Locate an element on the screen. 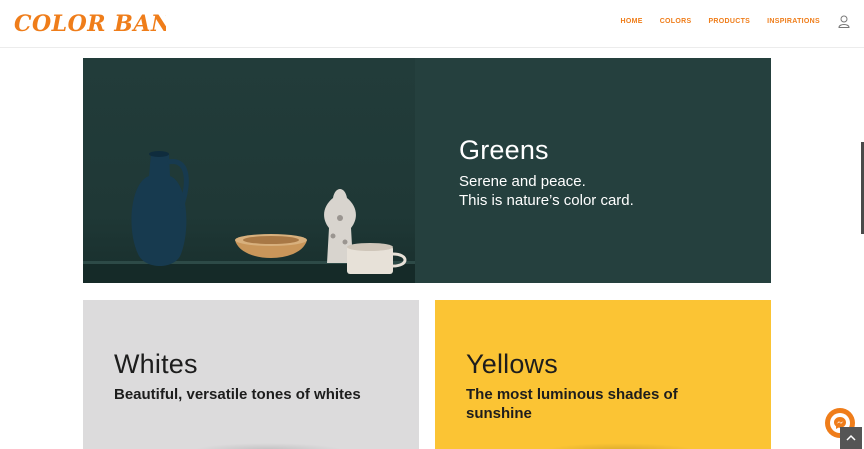 The width and height of the screenshot is (864, 449). brand-logo: COLOR BANK is located at coordinates (102, 23).